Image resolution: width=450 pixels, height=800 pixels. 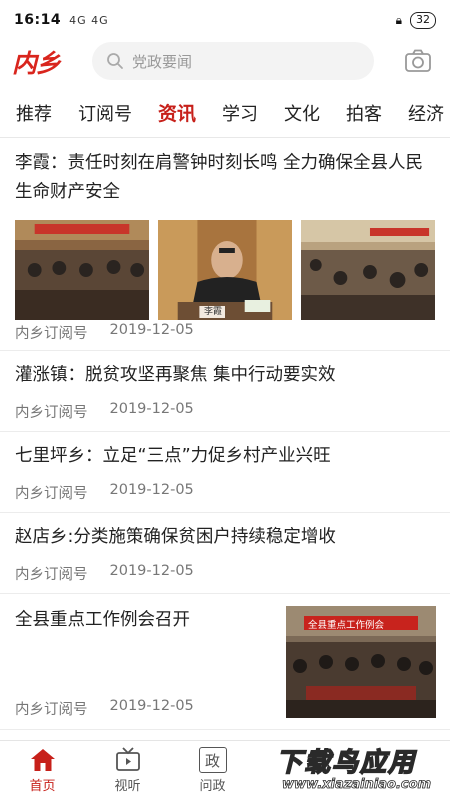 What do you see at coordinates (175, 375) in the screenshot?
I see `news-title: 灌涨镇：脱贫攻坚再聚焦 集中行动要实效` at bounding box center [175, 375].